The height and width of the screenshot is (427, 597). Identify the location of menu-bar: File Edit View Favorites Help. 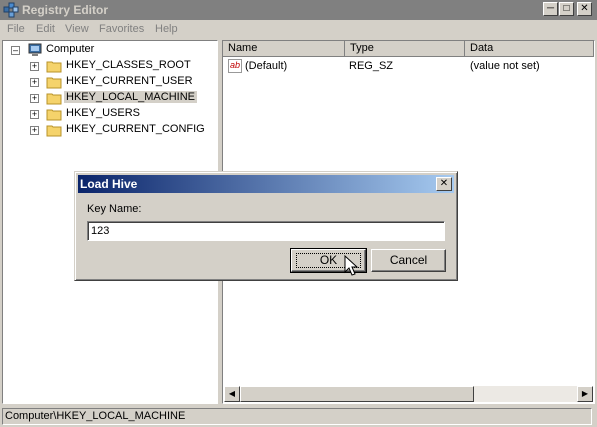
(298, 29).